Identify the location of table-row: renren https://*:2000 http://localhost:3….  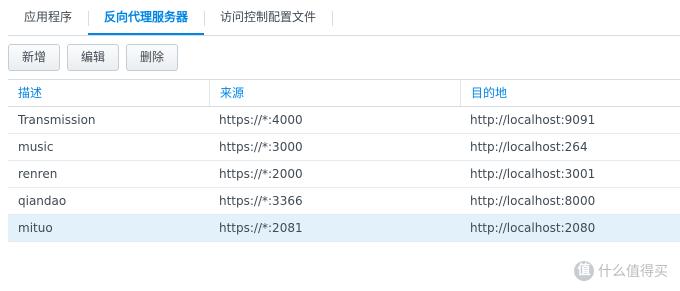
(344, 174).